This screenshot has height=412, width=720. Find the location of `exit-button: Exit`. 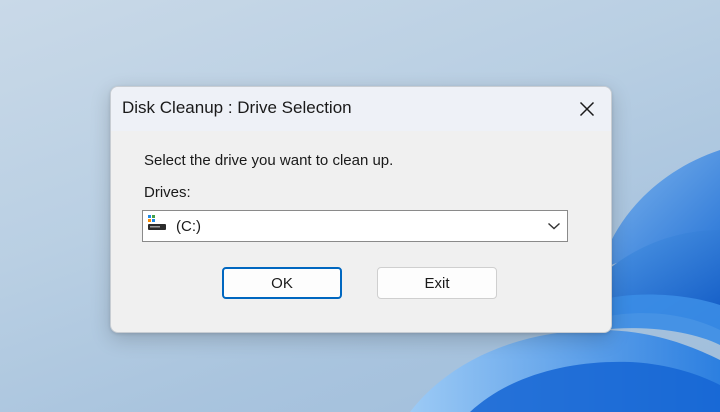

exit-button: Exit is located at coordinates (437, 283).